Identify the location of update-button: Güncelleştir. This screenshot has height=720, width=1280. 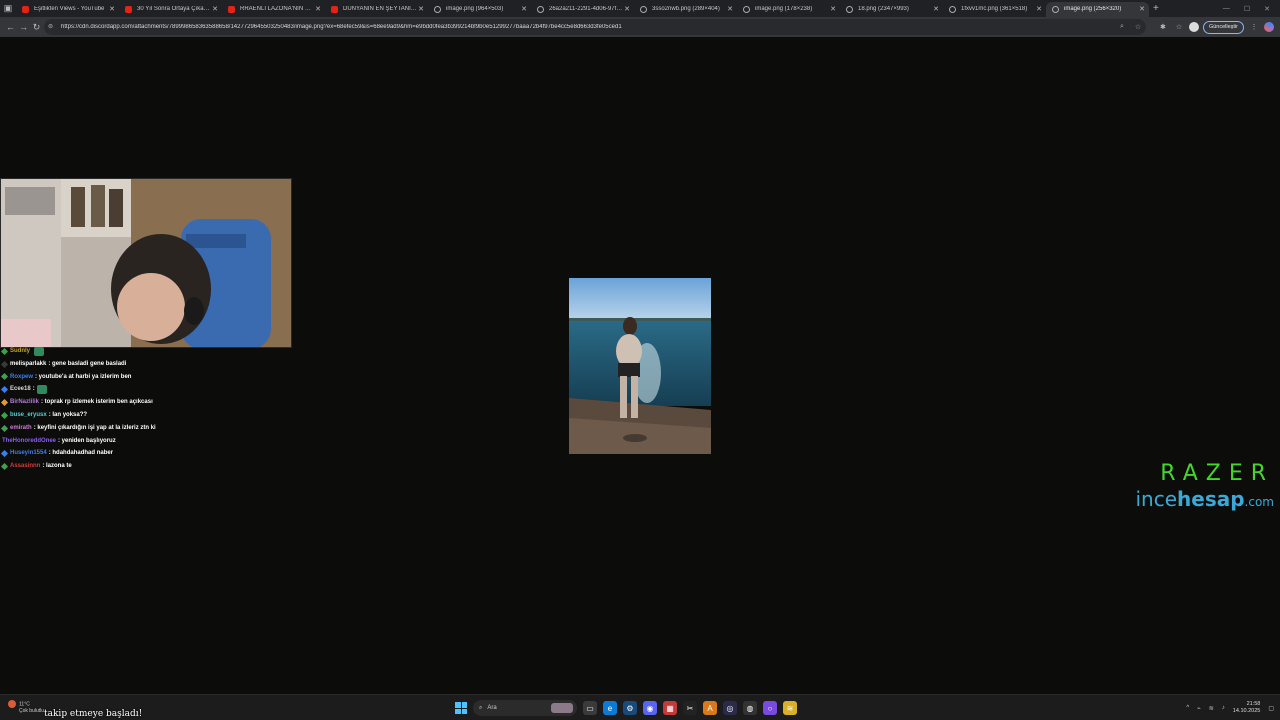
(1223, 27).